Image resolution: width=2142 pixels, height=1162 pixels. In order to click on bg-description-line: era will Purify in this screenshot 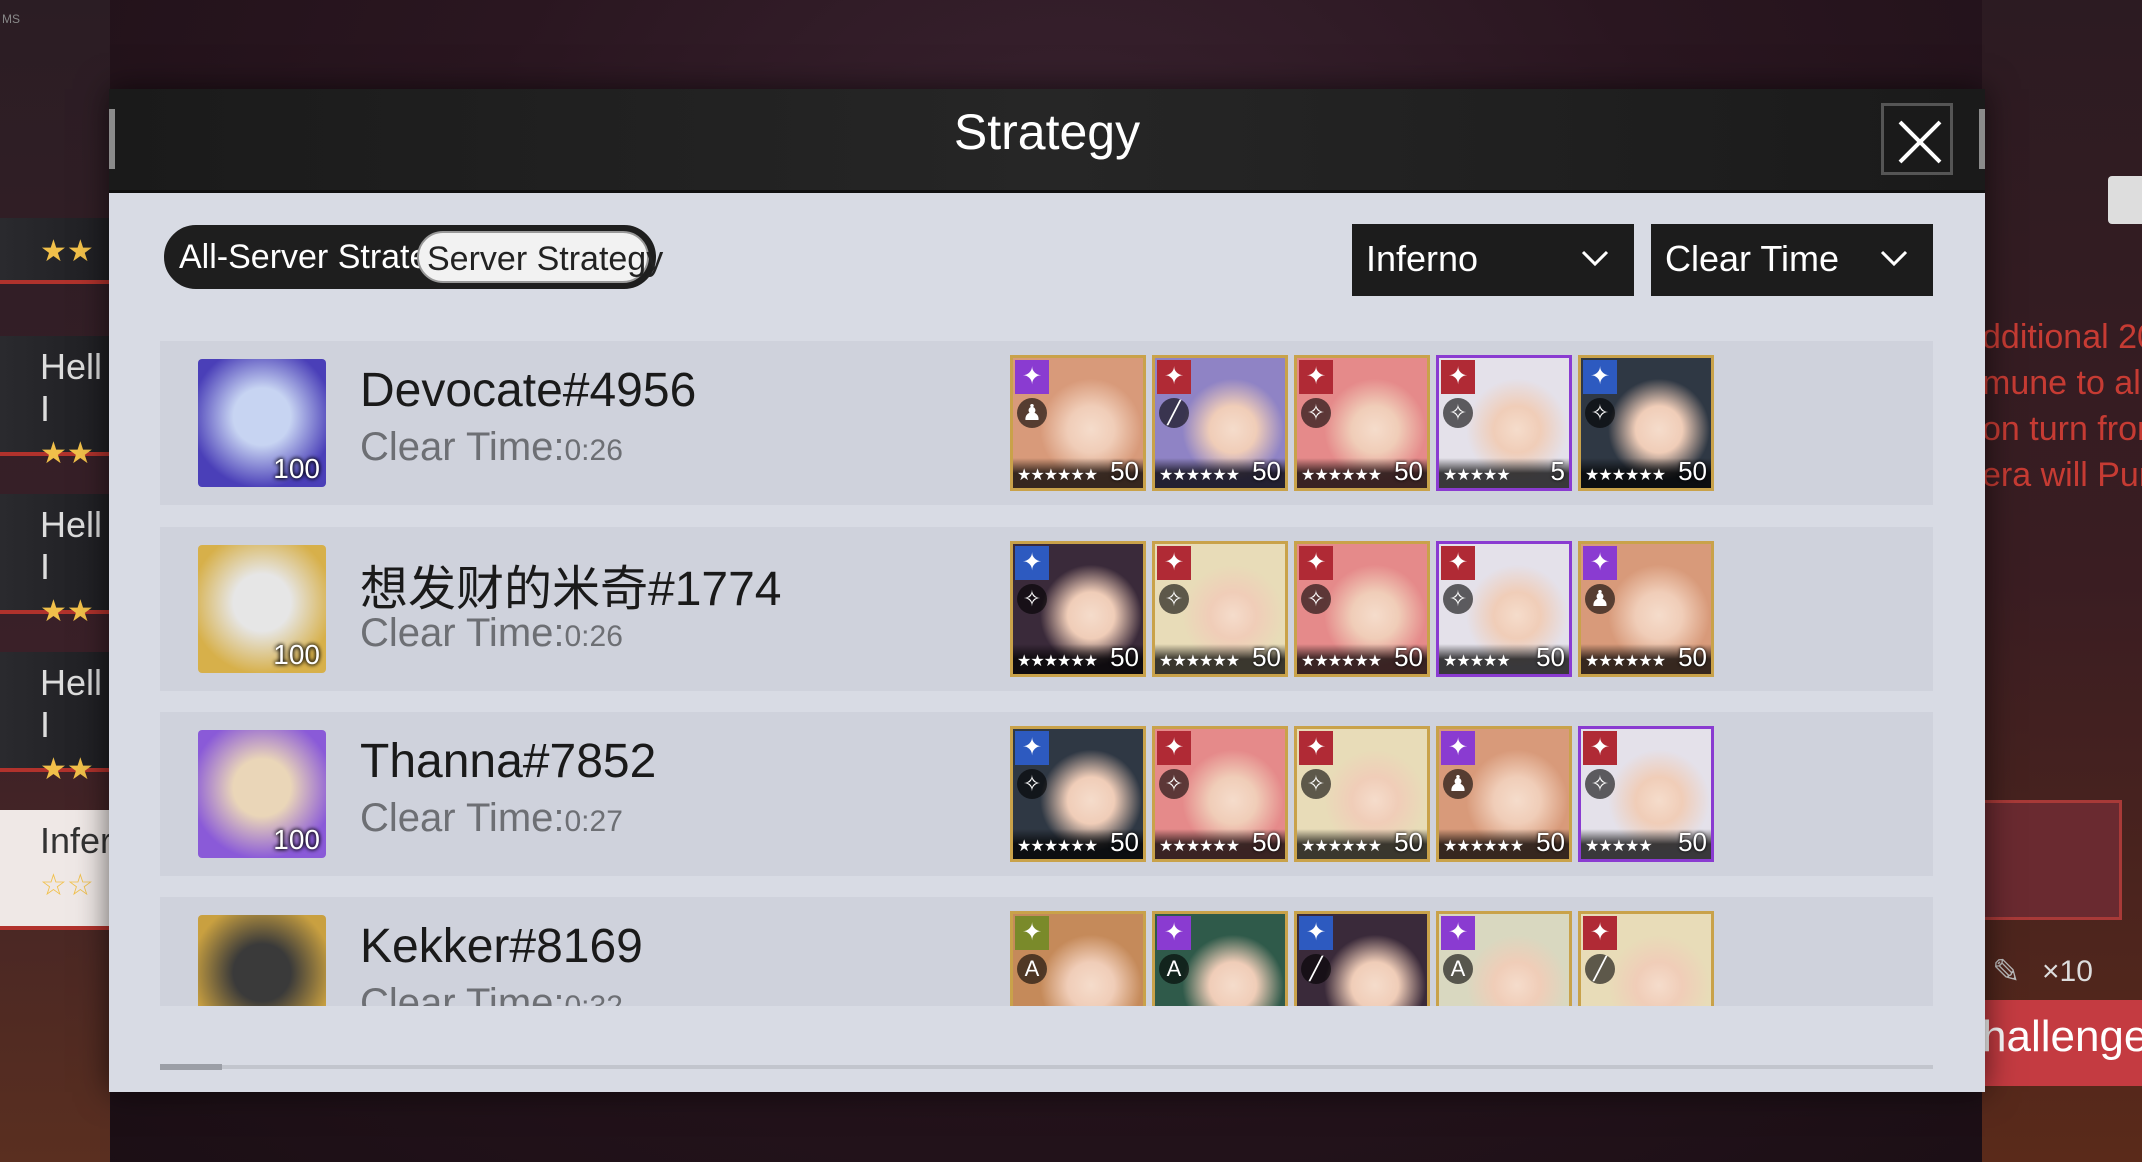, I will do `click(2062, 475)`.